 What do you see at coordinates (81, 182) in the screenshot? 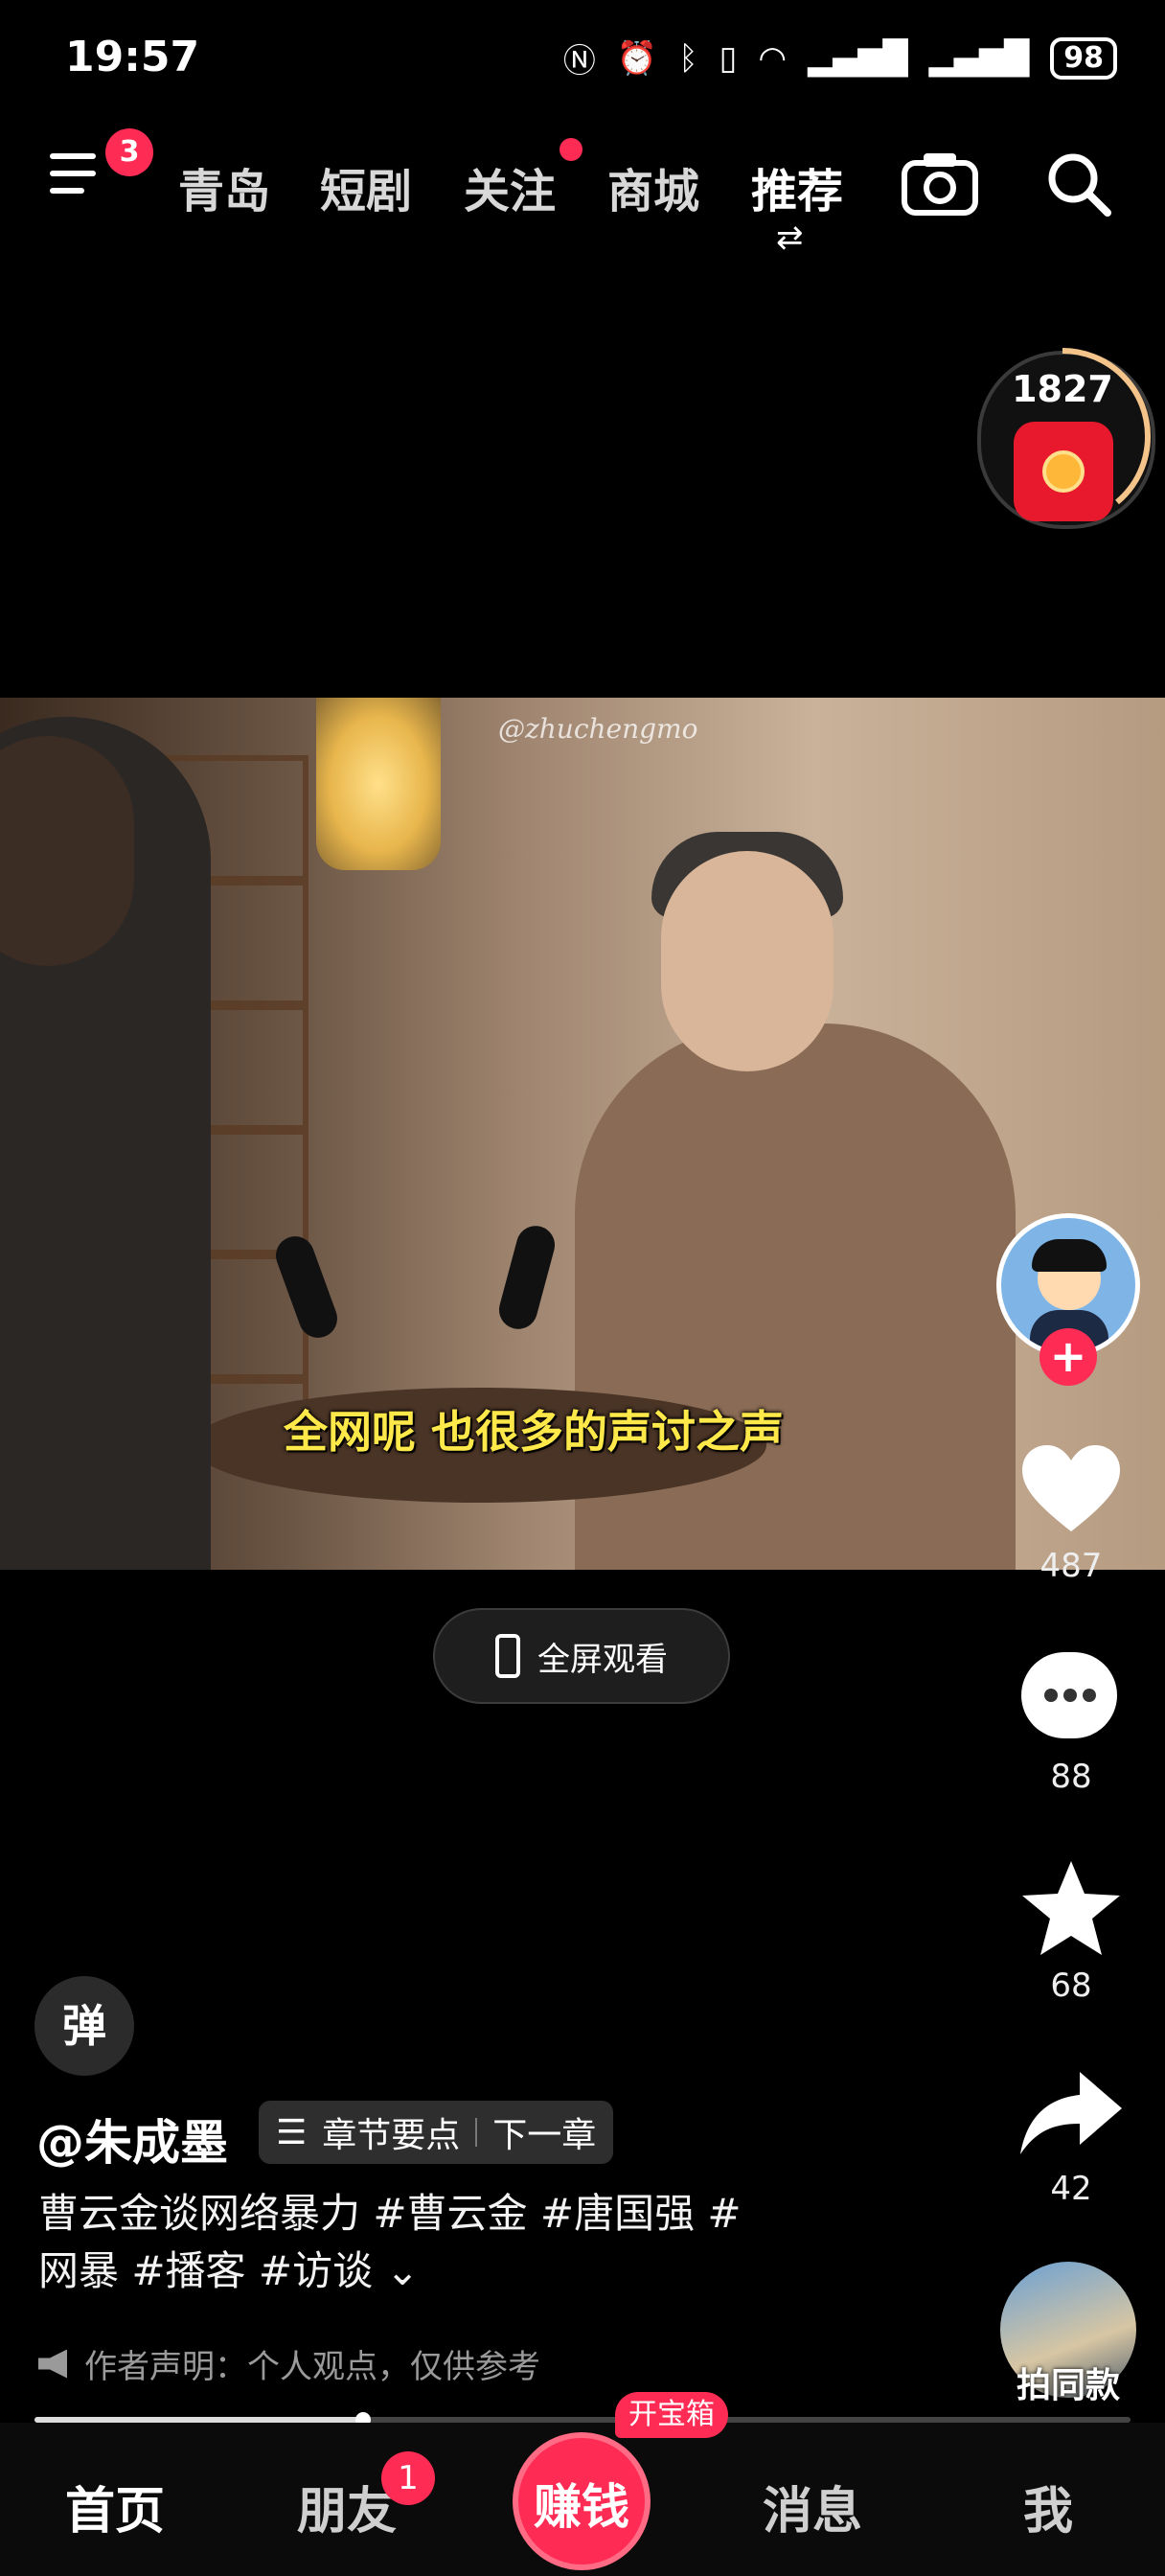
I see `menu-icon` at bounding box center [81, 182].